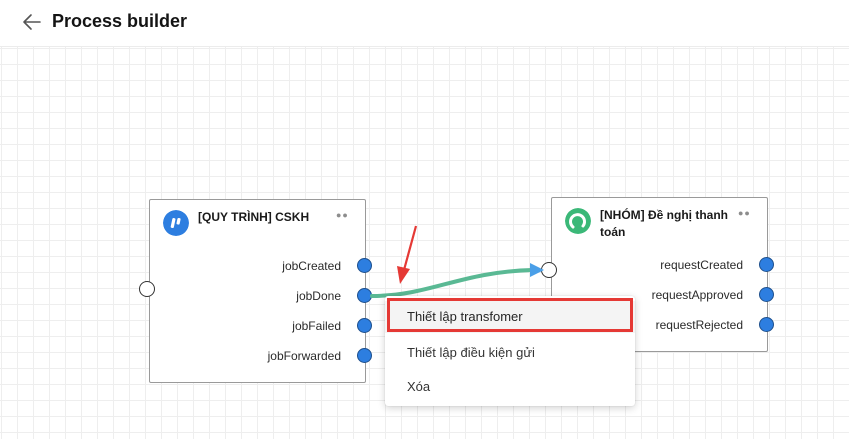 This screenshot has width=849, height=439. I want to click on menu-item-set-transformer: Thiết lập transfomer, so click(510, 317).